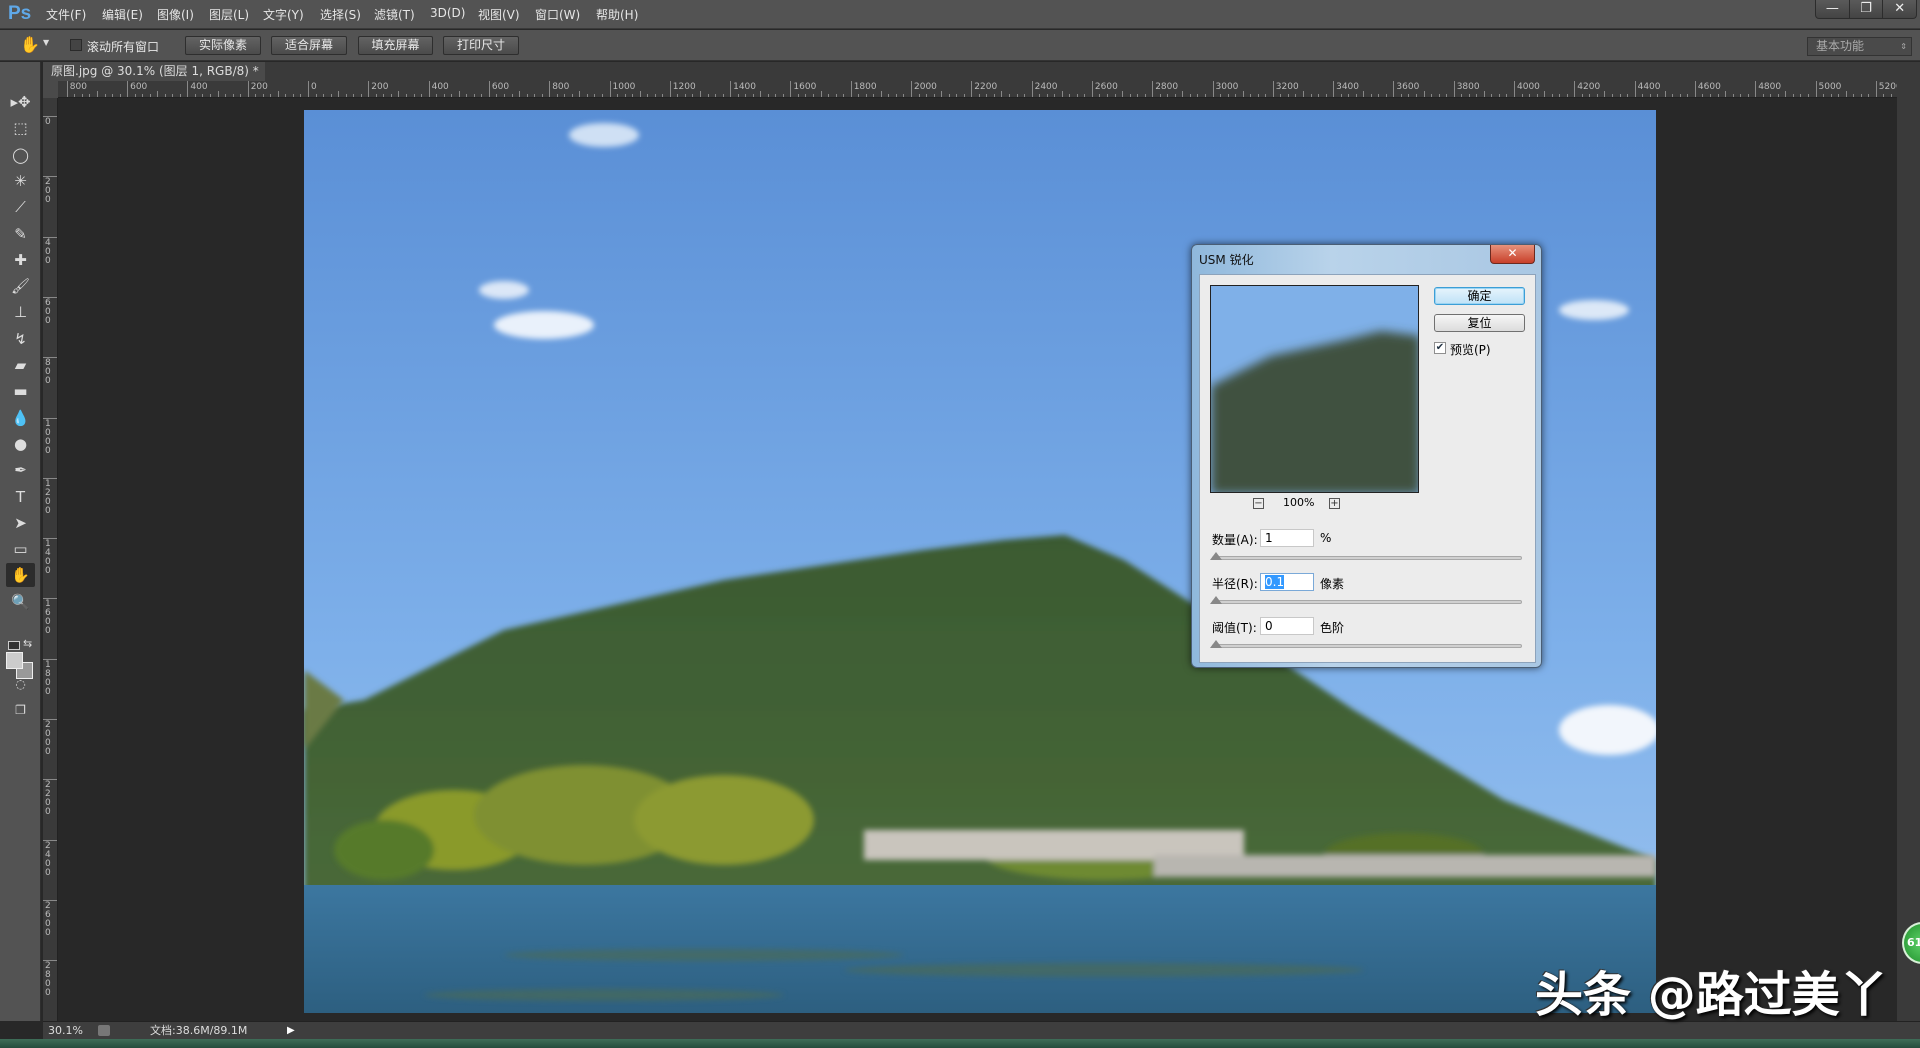  Describe the element at coordinates (20, 418) in the screenshot. I see `blur-tool-icon: 💧` at that location.